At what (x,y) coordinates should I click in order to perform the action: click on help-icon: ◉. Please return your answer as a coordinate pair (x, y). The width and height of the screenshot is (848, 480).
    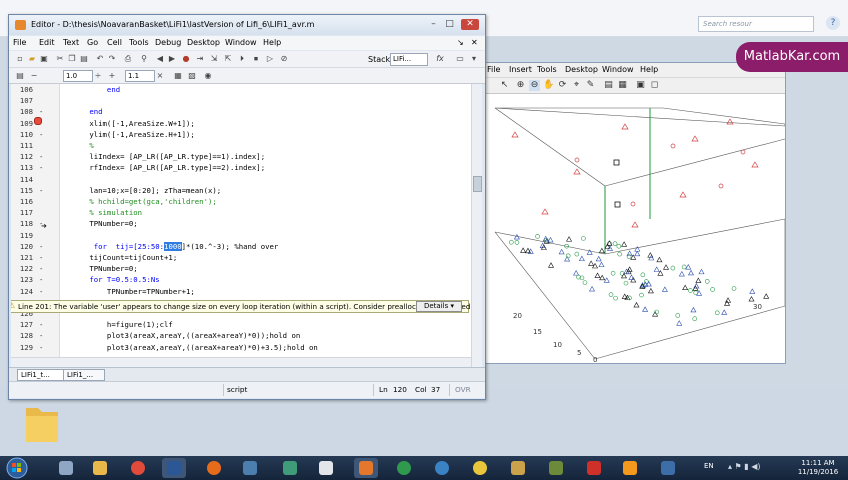
    Looking at the image, I should click on (208, 76).